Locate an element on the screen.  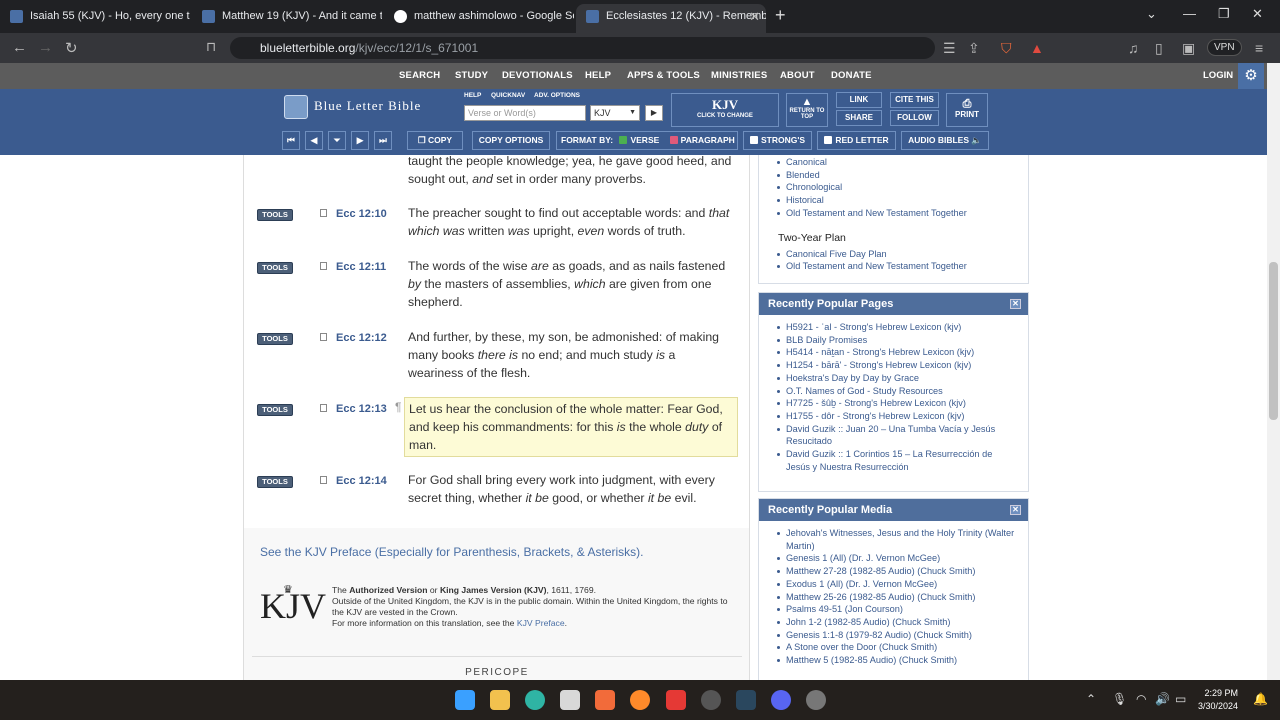
cite-this-button: CITE THIS is located at coordinates (914, 100).